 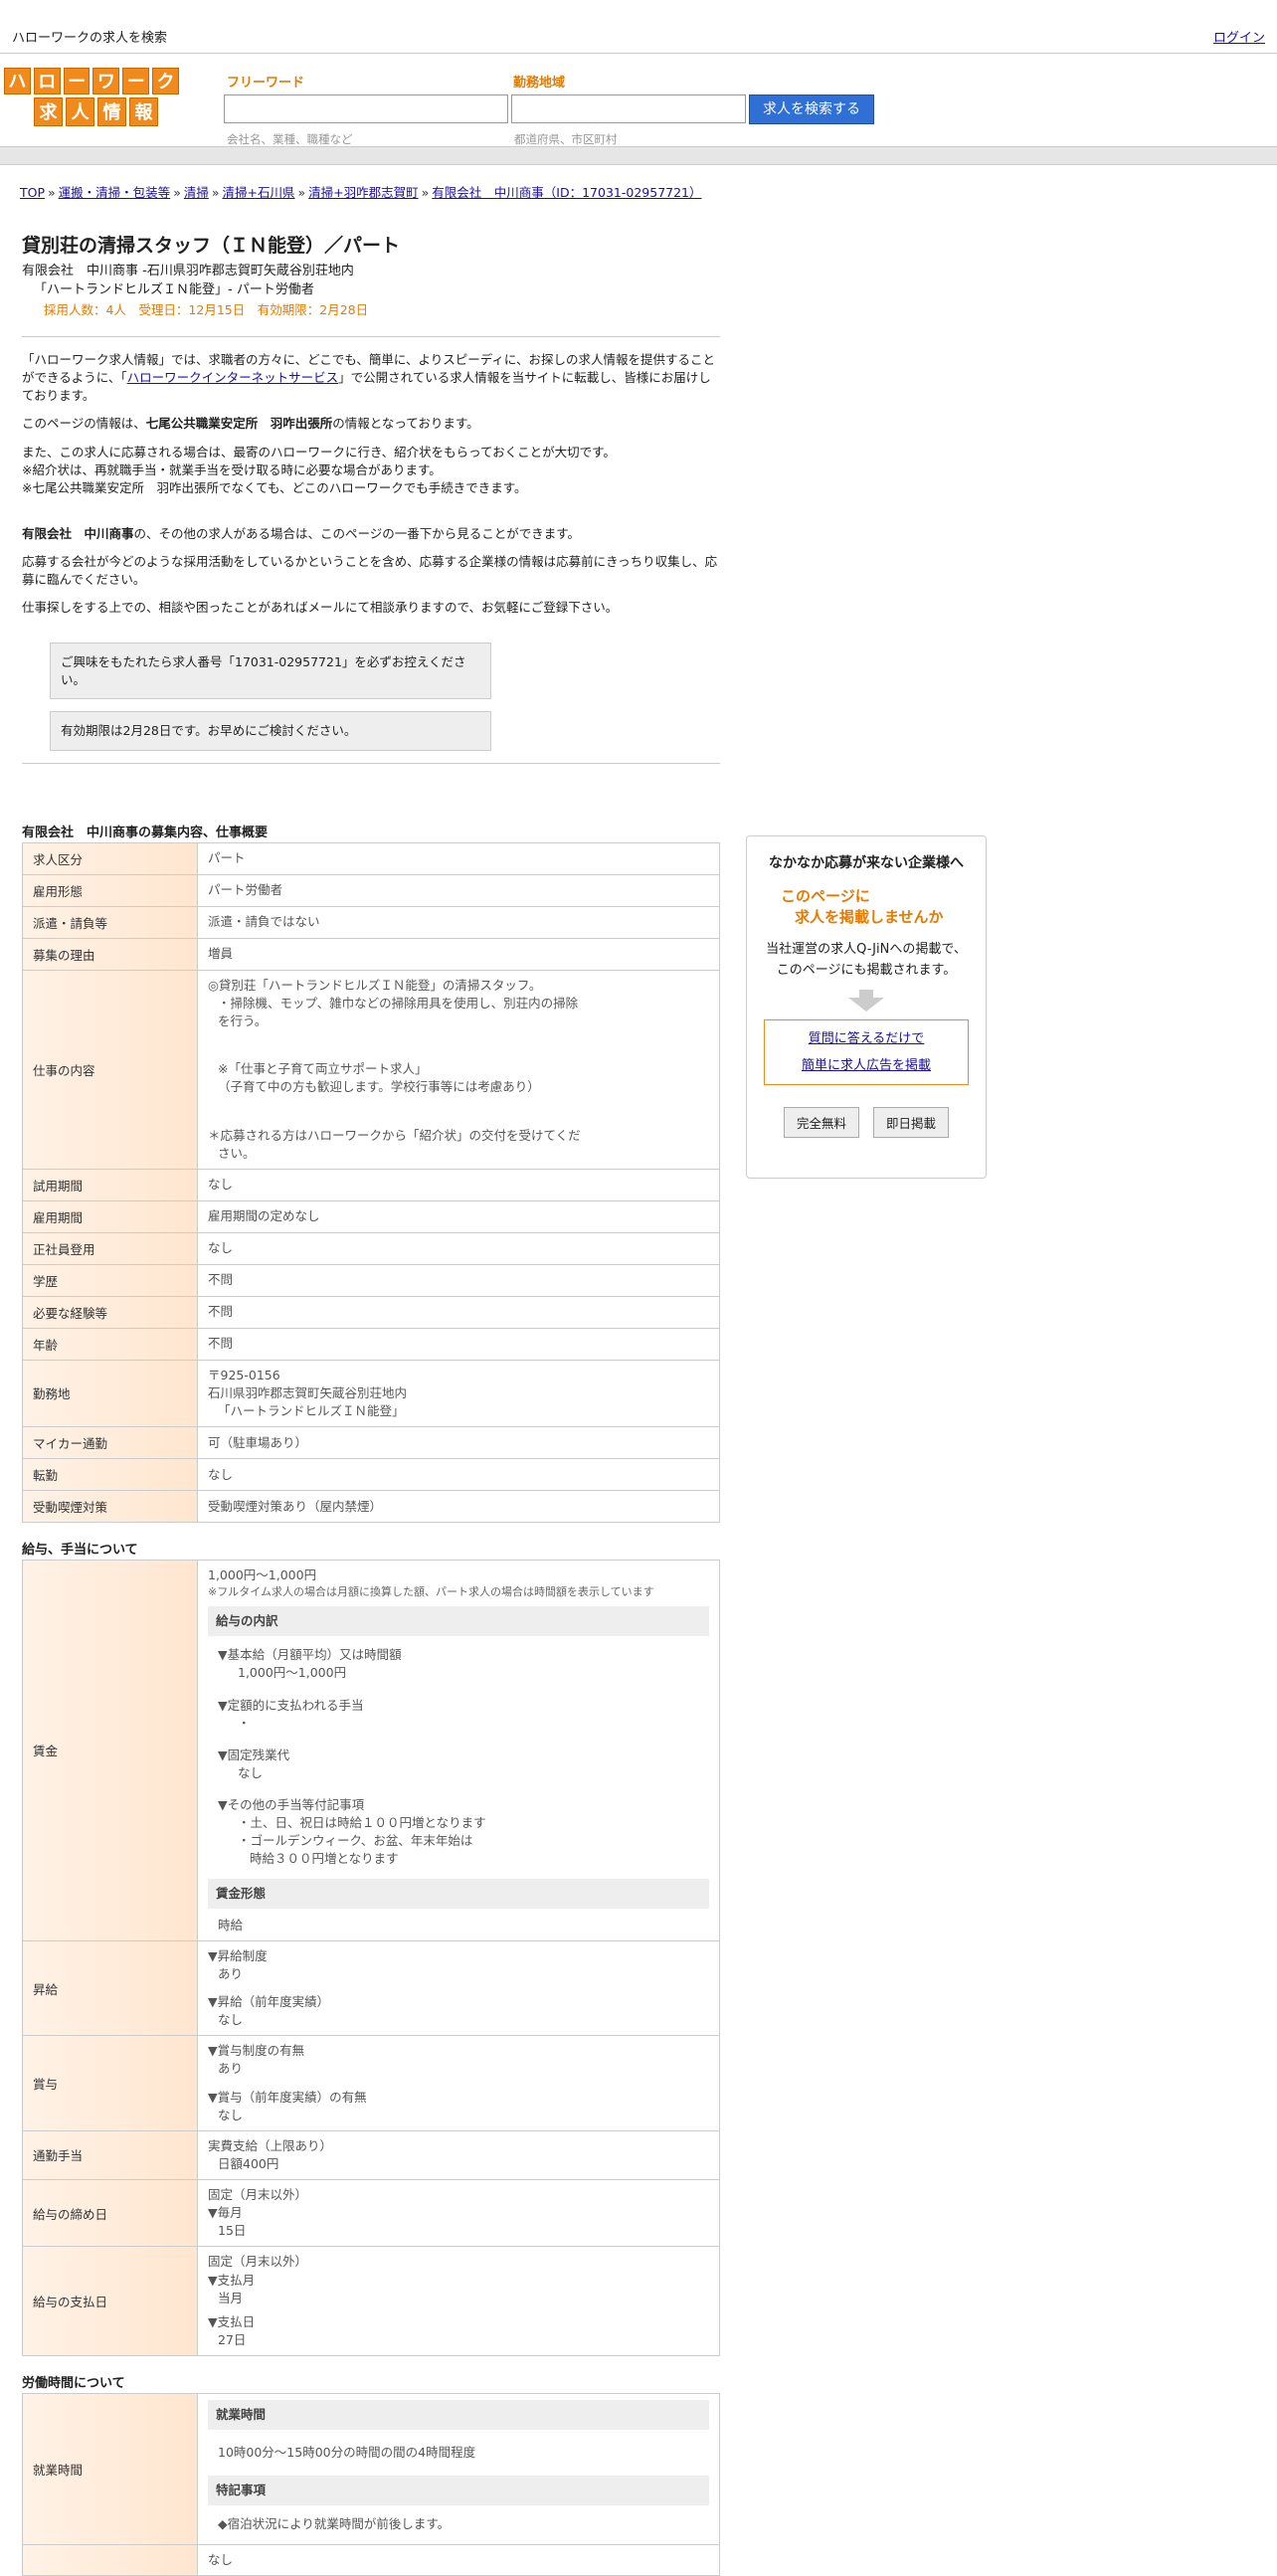 I want to click on search-button: 求人を検索する, so click(x=811, y=109).